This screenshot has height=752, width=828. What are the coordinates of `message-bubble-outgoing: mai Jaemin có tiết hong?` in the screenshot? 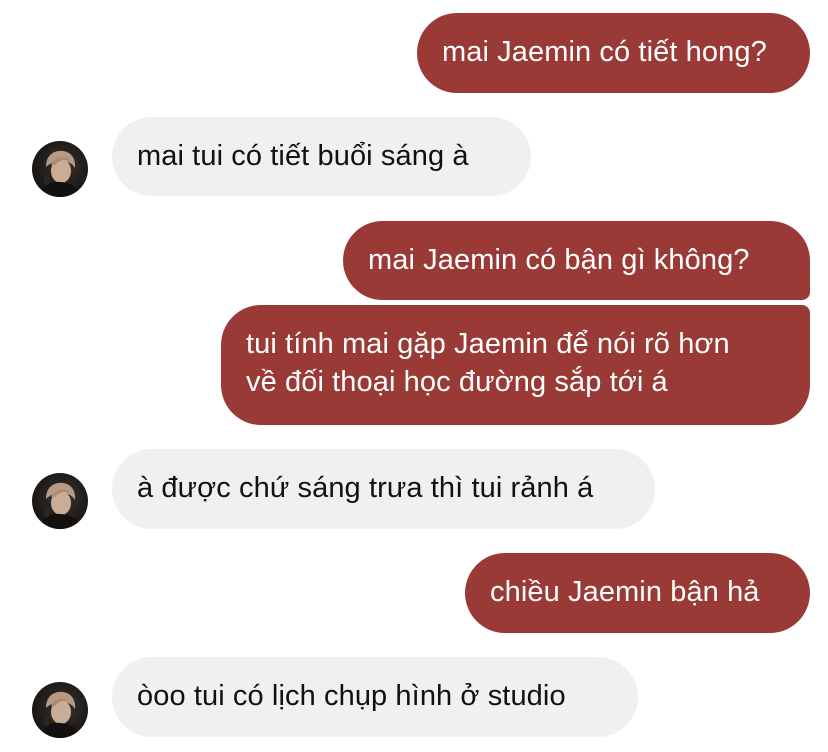 It's located at (613, 53).